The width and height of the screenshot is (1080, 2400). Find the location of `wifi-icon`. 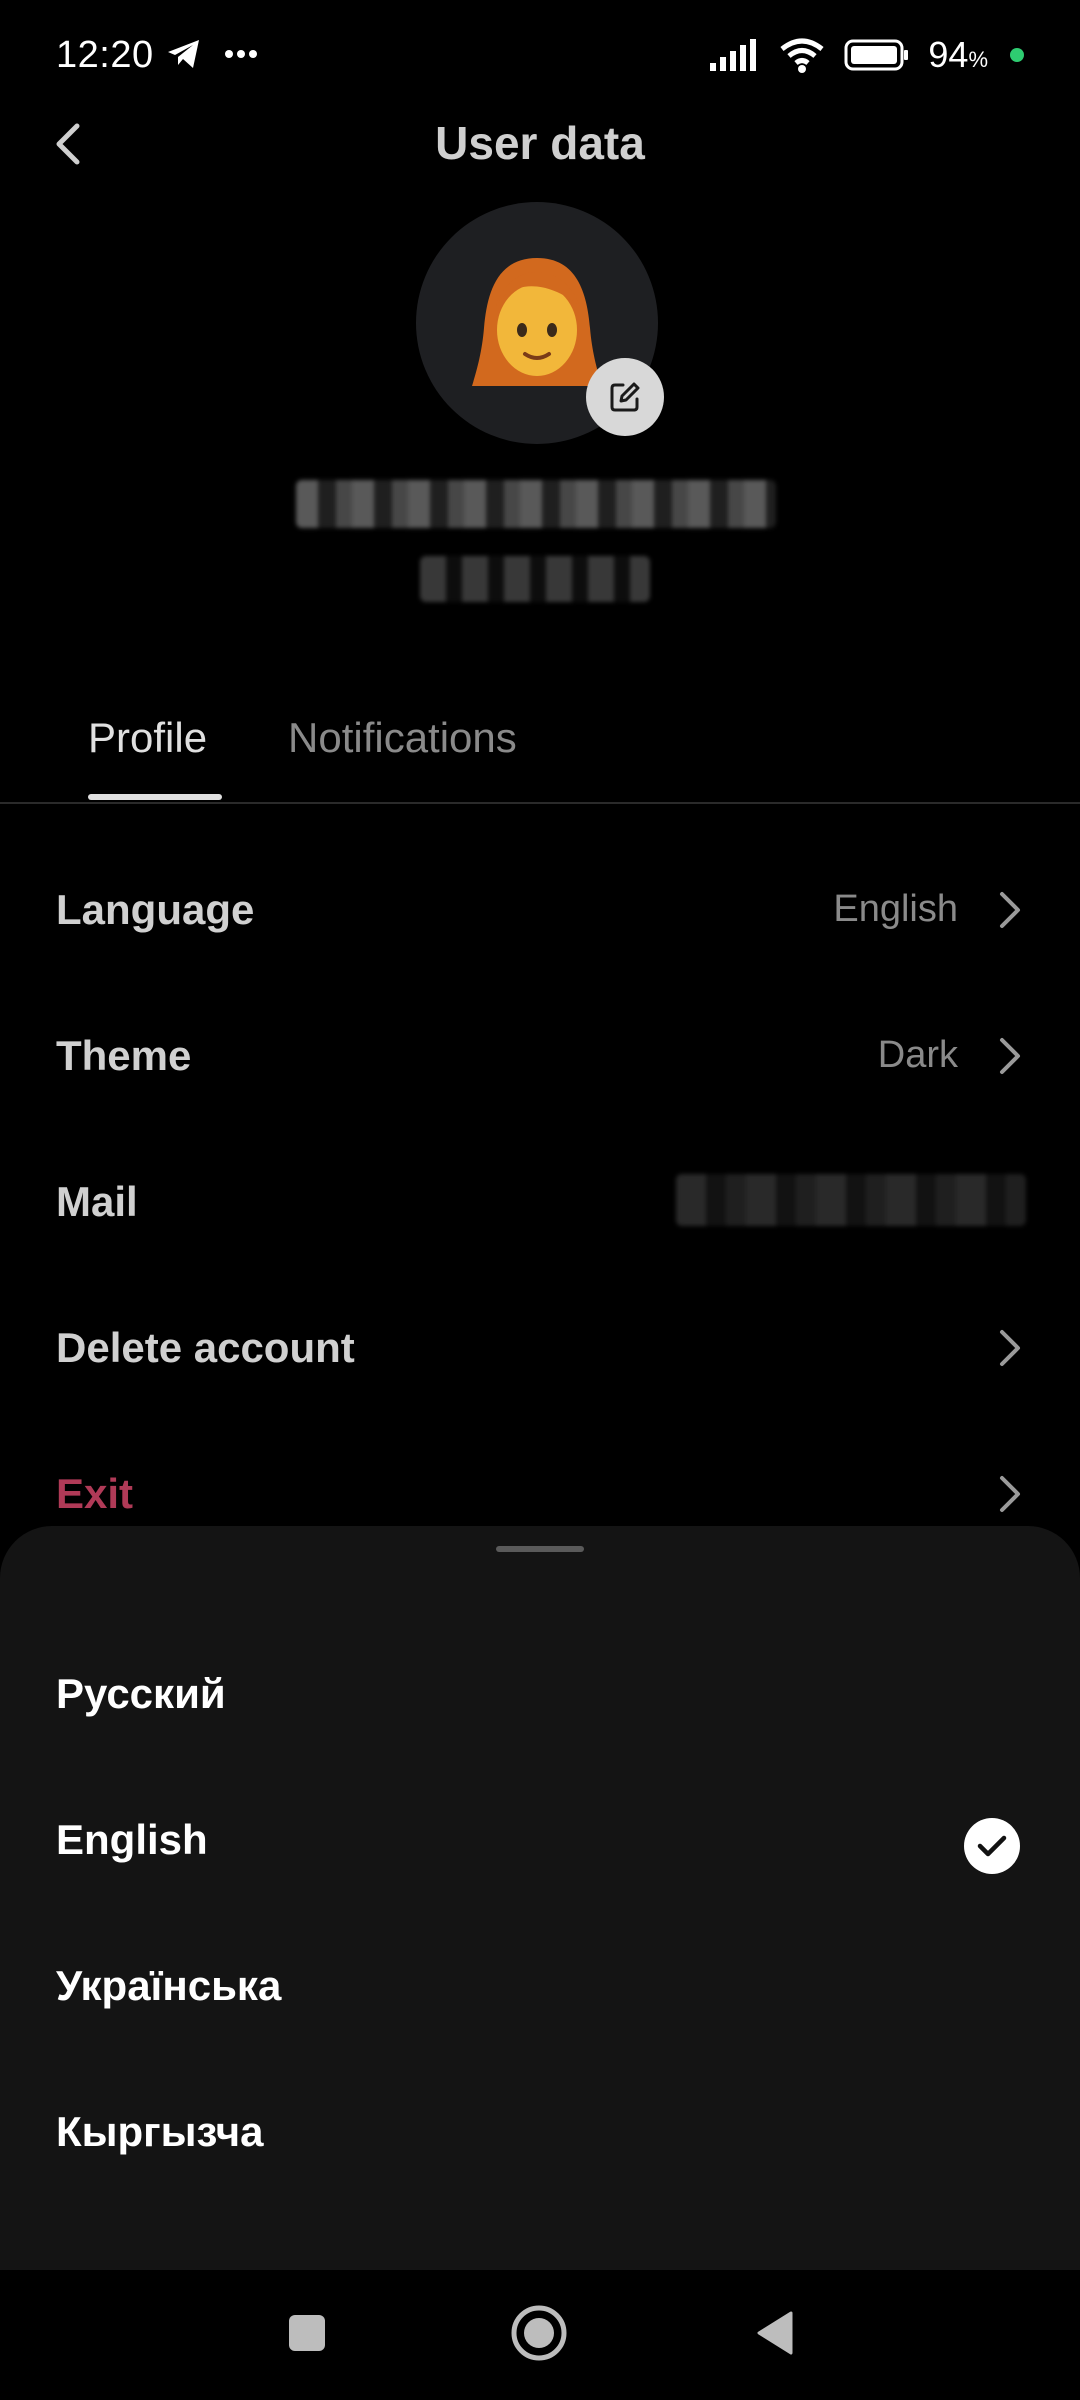

wifi-icon is located at coordinates (802, 55).